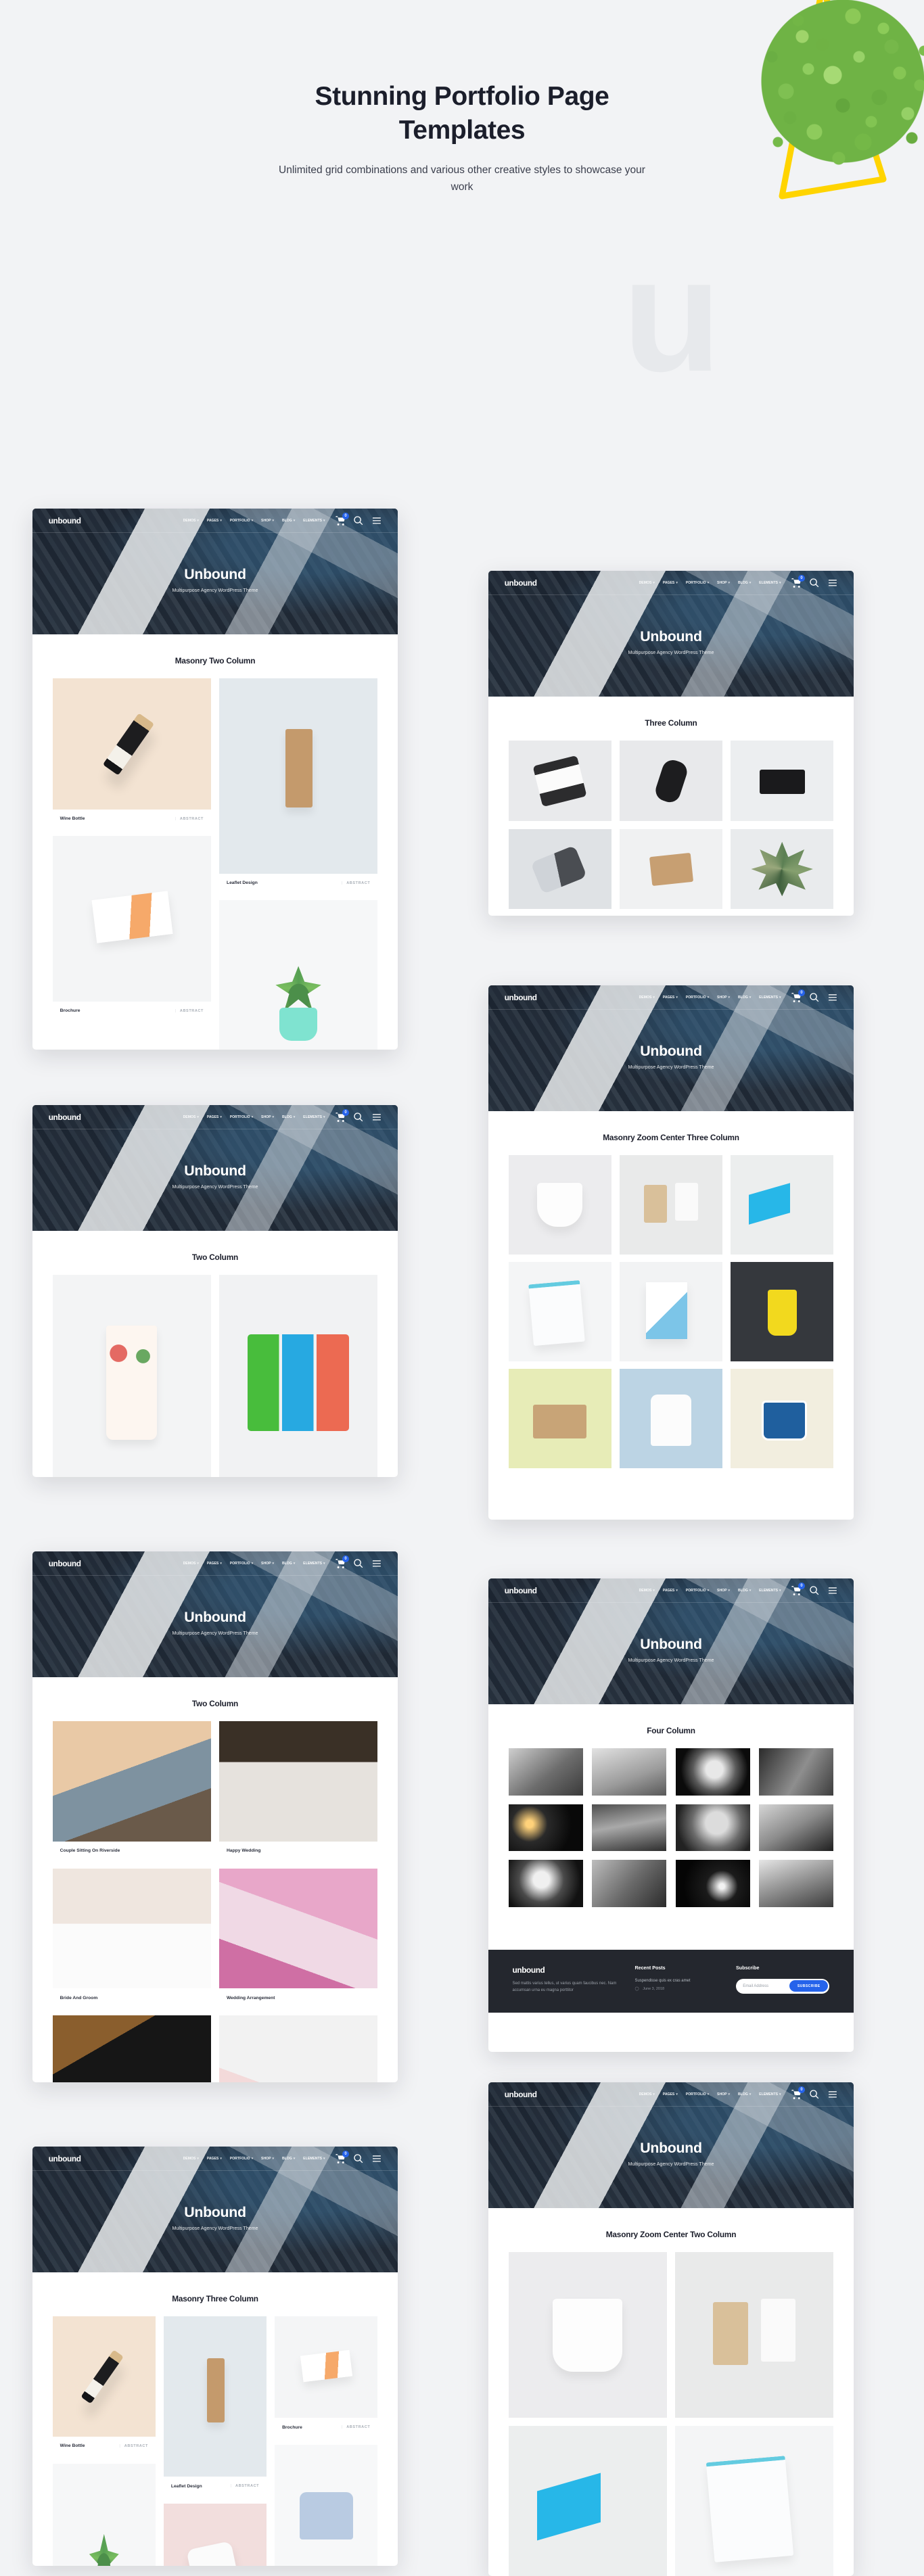 This screenshot has height=2576, width=924. Describe the element at coordinates (808, 1986) in the screenshot. I see `subscribe-button: SUBSCRIBE` at that location.